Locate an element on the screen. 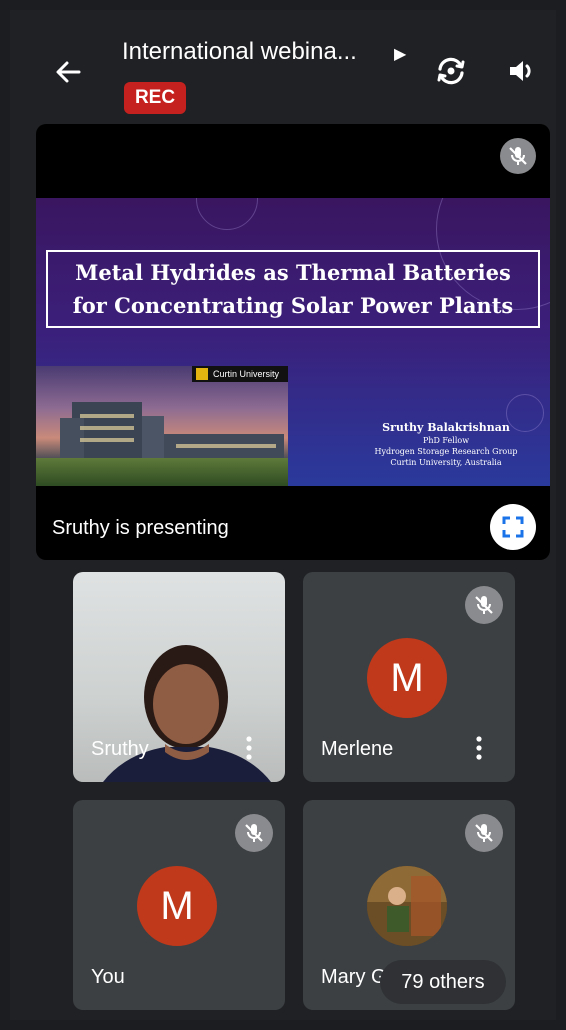  participant-name: Merlene is located at coordinates (357, 749).